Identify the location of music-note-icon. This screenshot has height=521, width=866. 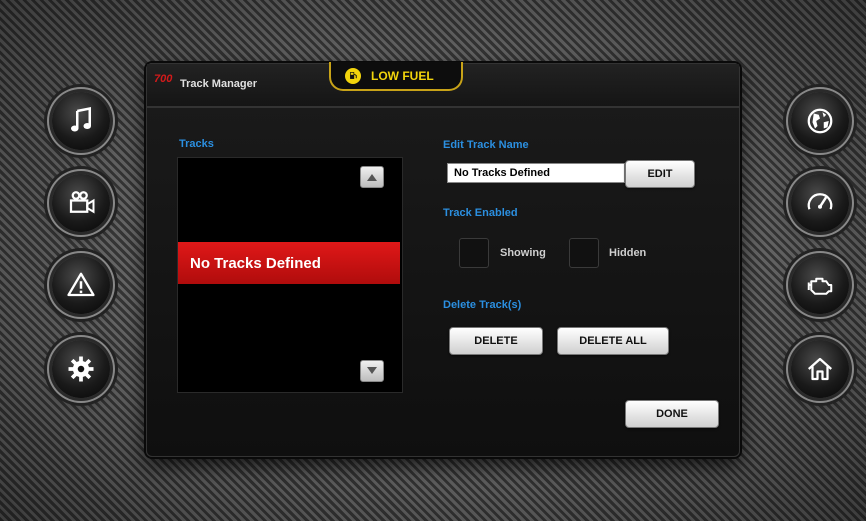
(81, 119).